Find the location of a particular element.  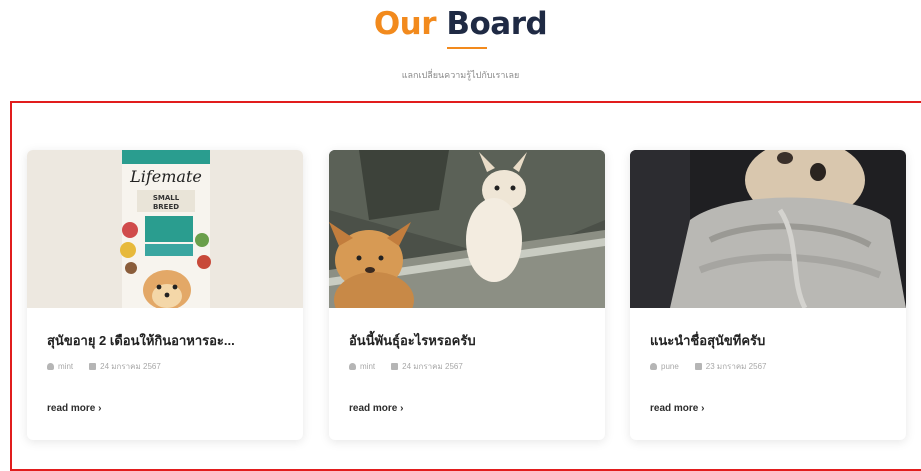

section-title: Our Board is located at coordinates (460, 24).